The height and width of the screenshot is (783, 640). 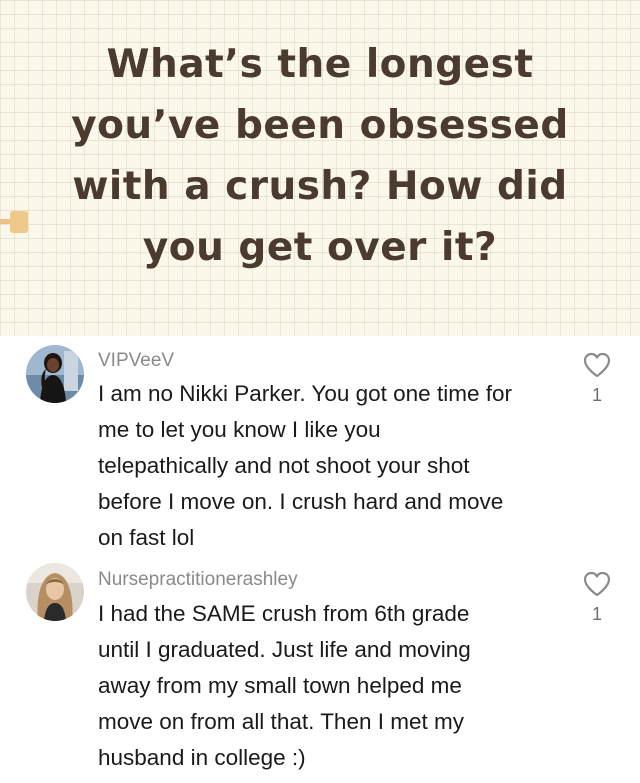 I want to click on comment-line: I had the SAME crush from 6th grade, so click(x=284, y=613).